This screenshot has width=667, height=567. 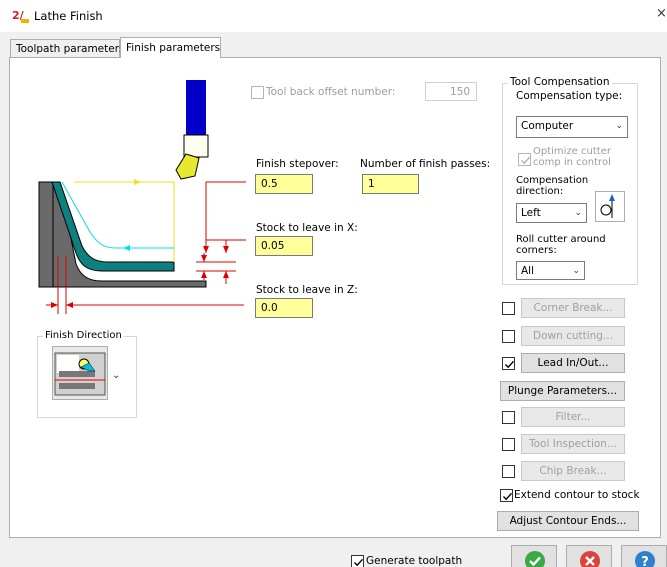 I want to click on tab-finish-parameters: Finish parameters, so click(x=170, y=47).